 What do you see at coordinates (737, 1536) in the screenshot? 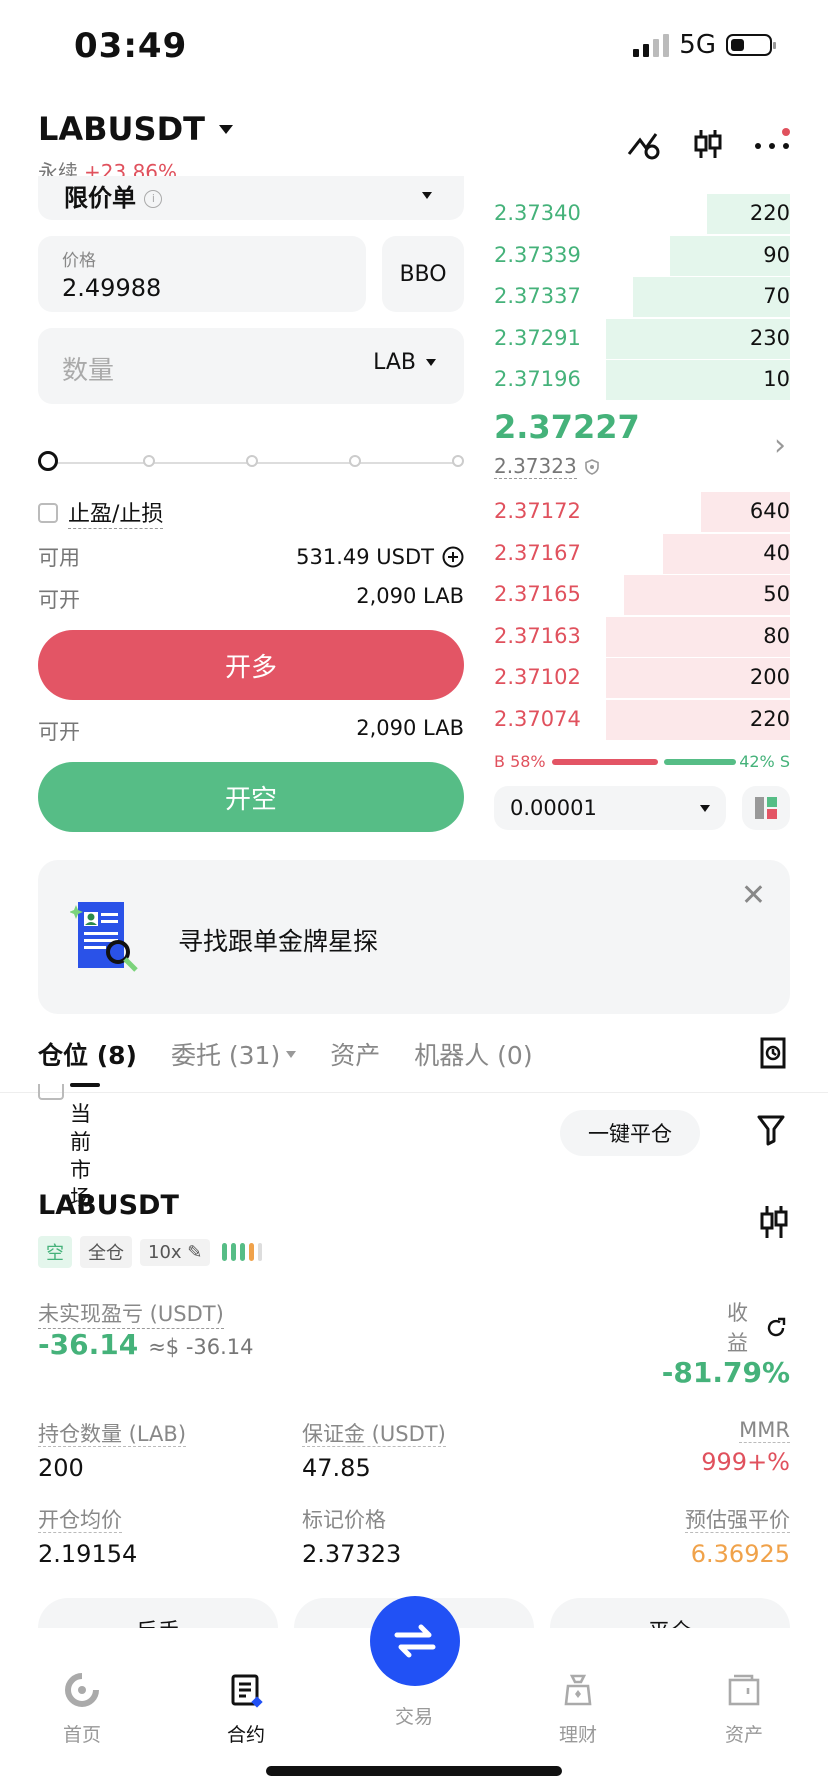
I see `liq-field: 预估强平价 6.36925` at bounding box center [737, 1536].